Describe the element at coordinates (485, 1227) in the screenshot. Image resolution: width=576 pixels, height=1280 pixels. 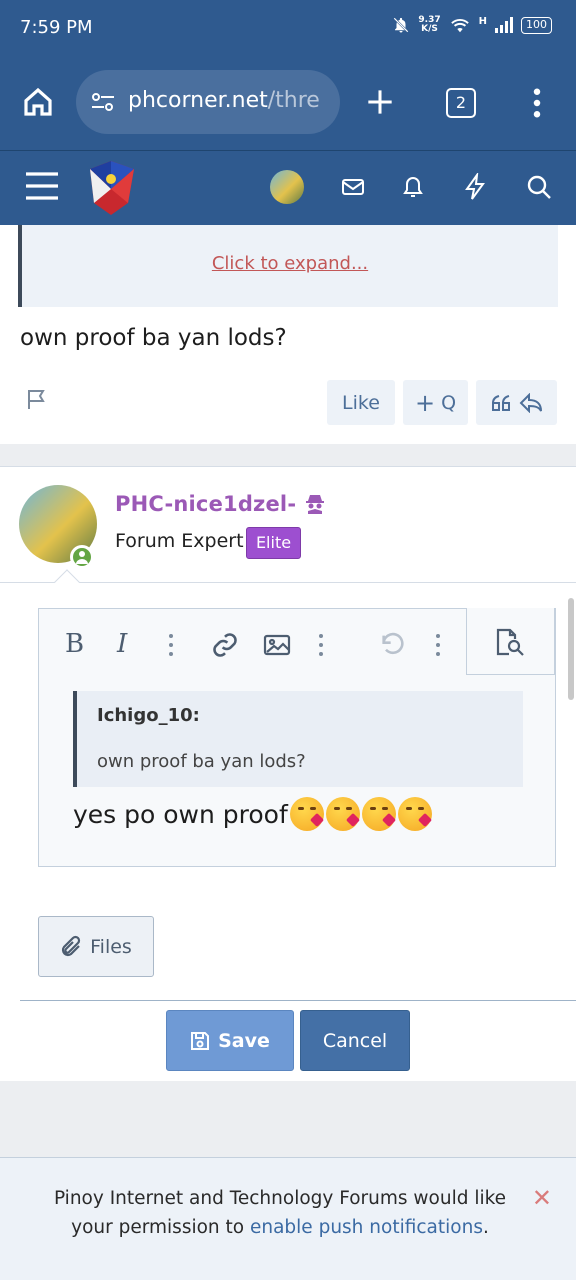
I see `notice-text-after: .` at that location.